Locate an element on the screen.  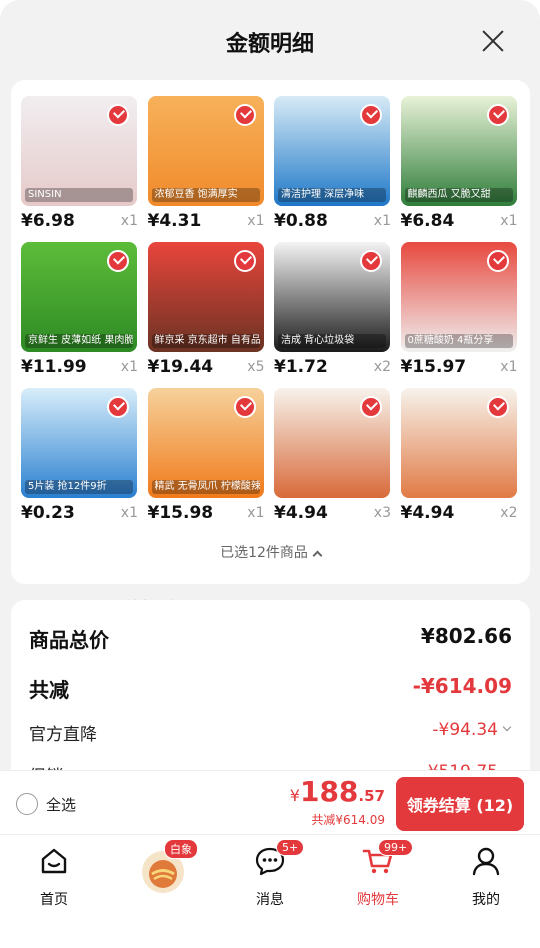
goods-item: 清洁护理 深层净味 ¥0.88 x1 is located at coordinates (327, 155).